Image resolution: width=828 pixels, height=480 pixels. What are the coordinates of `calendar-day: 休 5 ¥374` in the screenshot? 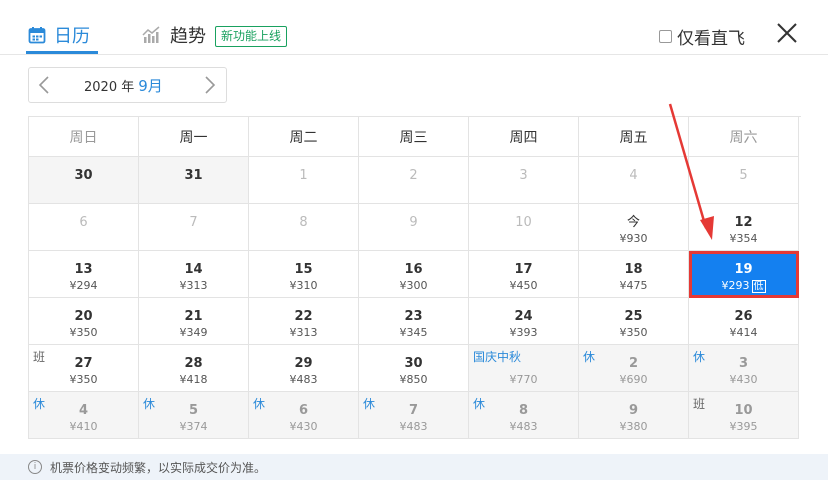 It's located at (194, 415).